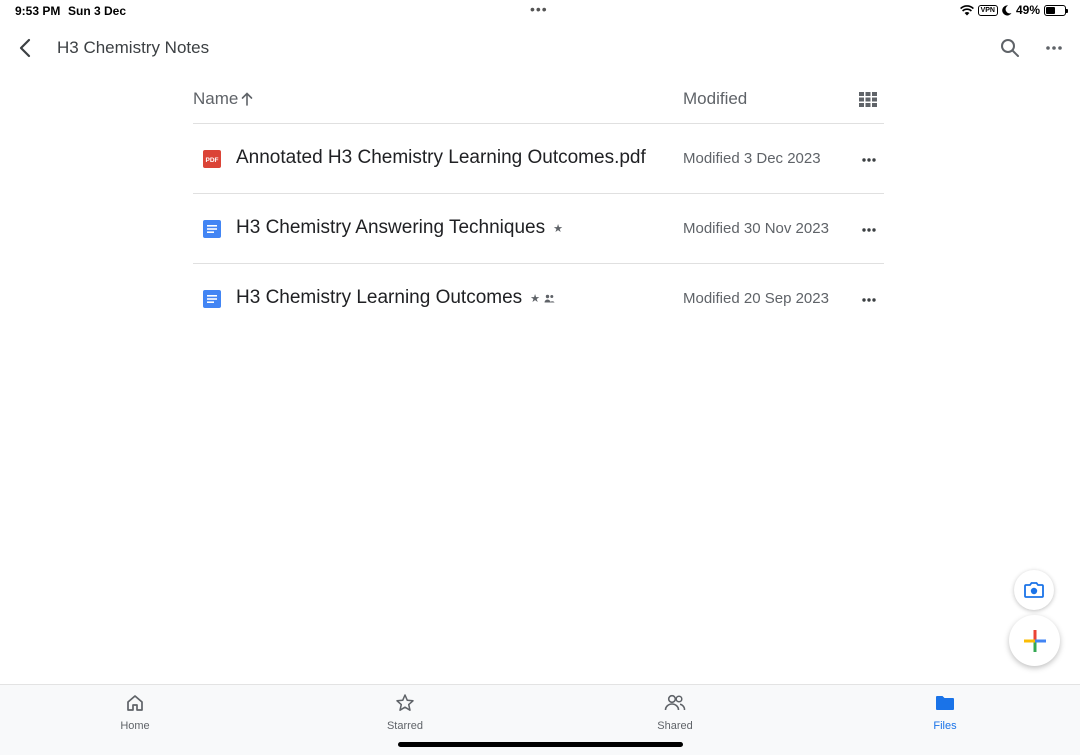 The height and width of the screenshot is (755, 1080). Describe the element at coordinates (135, 713) in the screenshot. I see `nav-home: Home` at that location.